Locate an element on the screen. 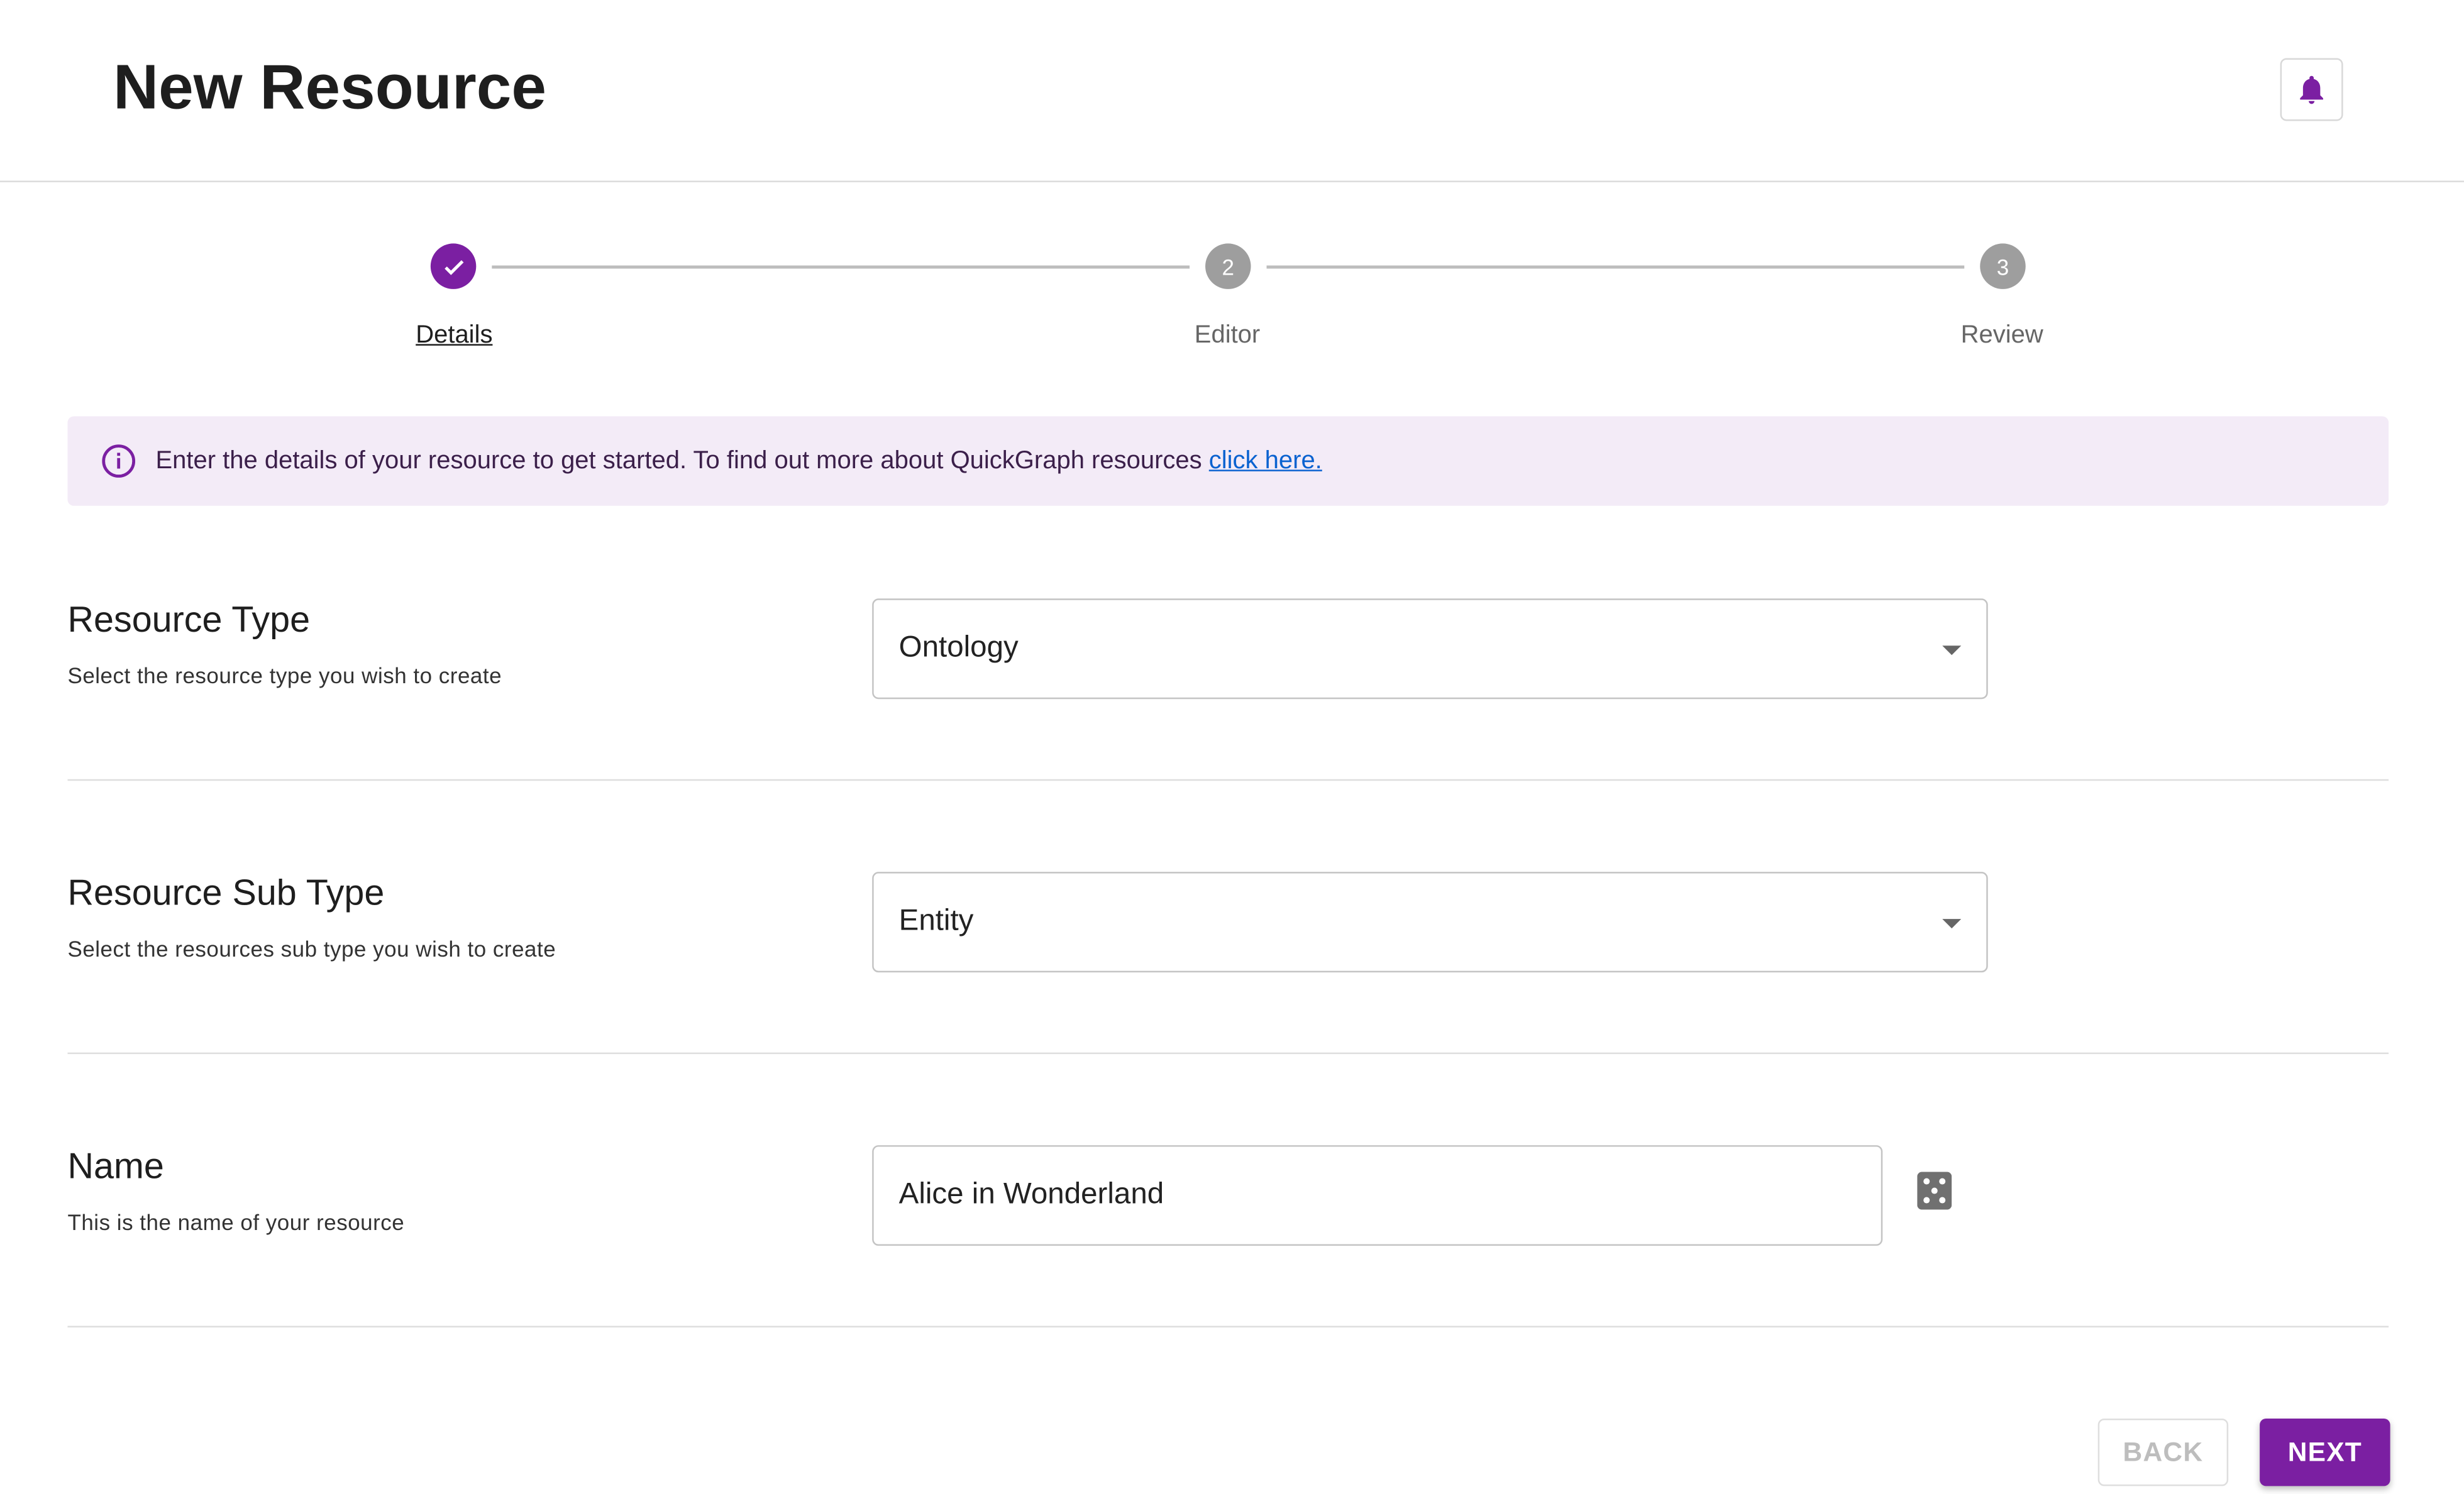 The height and width of the screenshot is (1494, 2464). next-button: NEXT is located at coordinates (2325, 1452).